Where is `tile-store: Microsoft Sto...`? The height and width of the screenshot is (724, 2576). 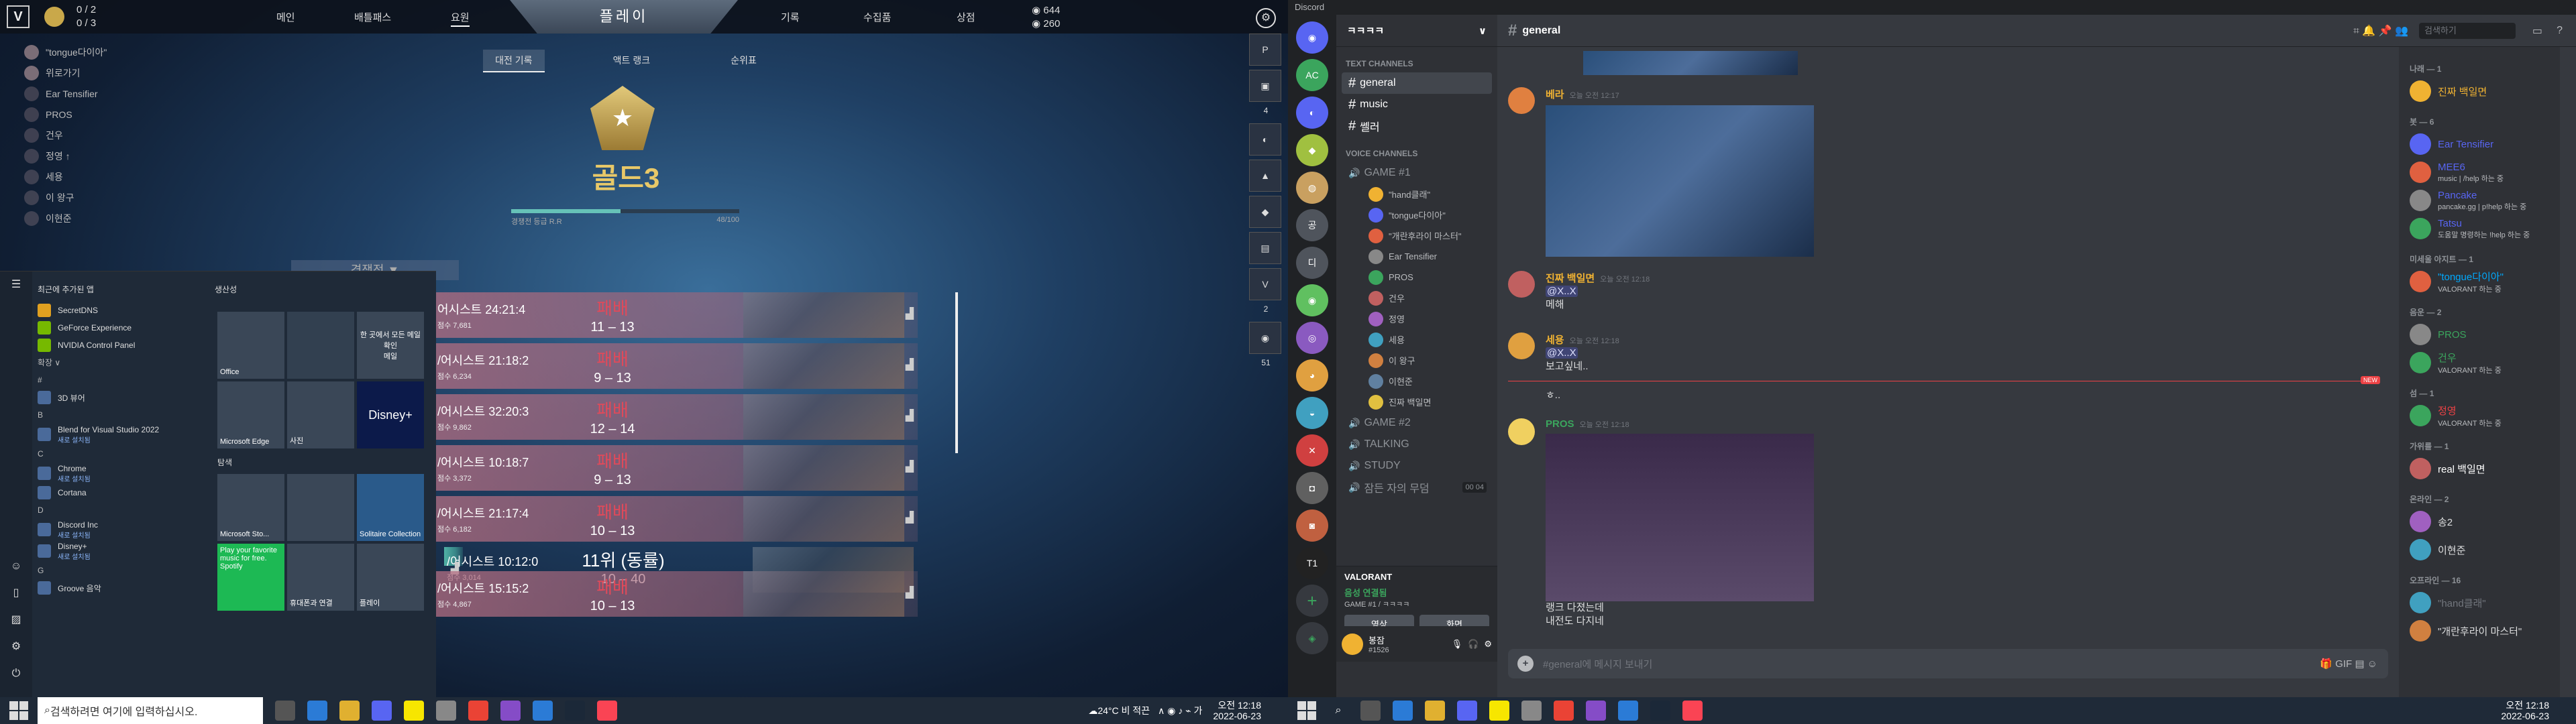
tile-store: Microsoft Sto... is located at coordinates (250, 508).